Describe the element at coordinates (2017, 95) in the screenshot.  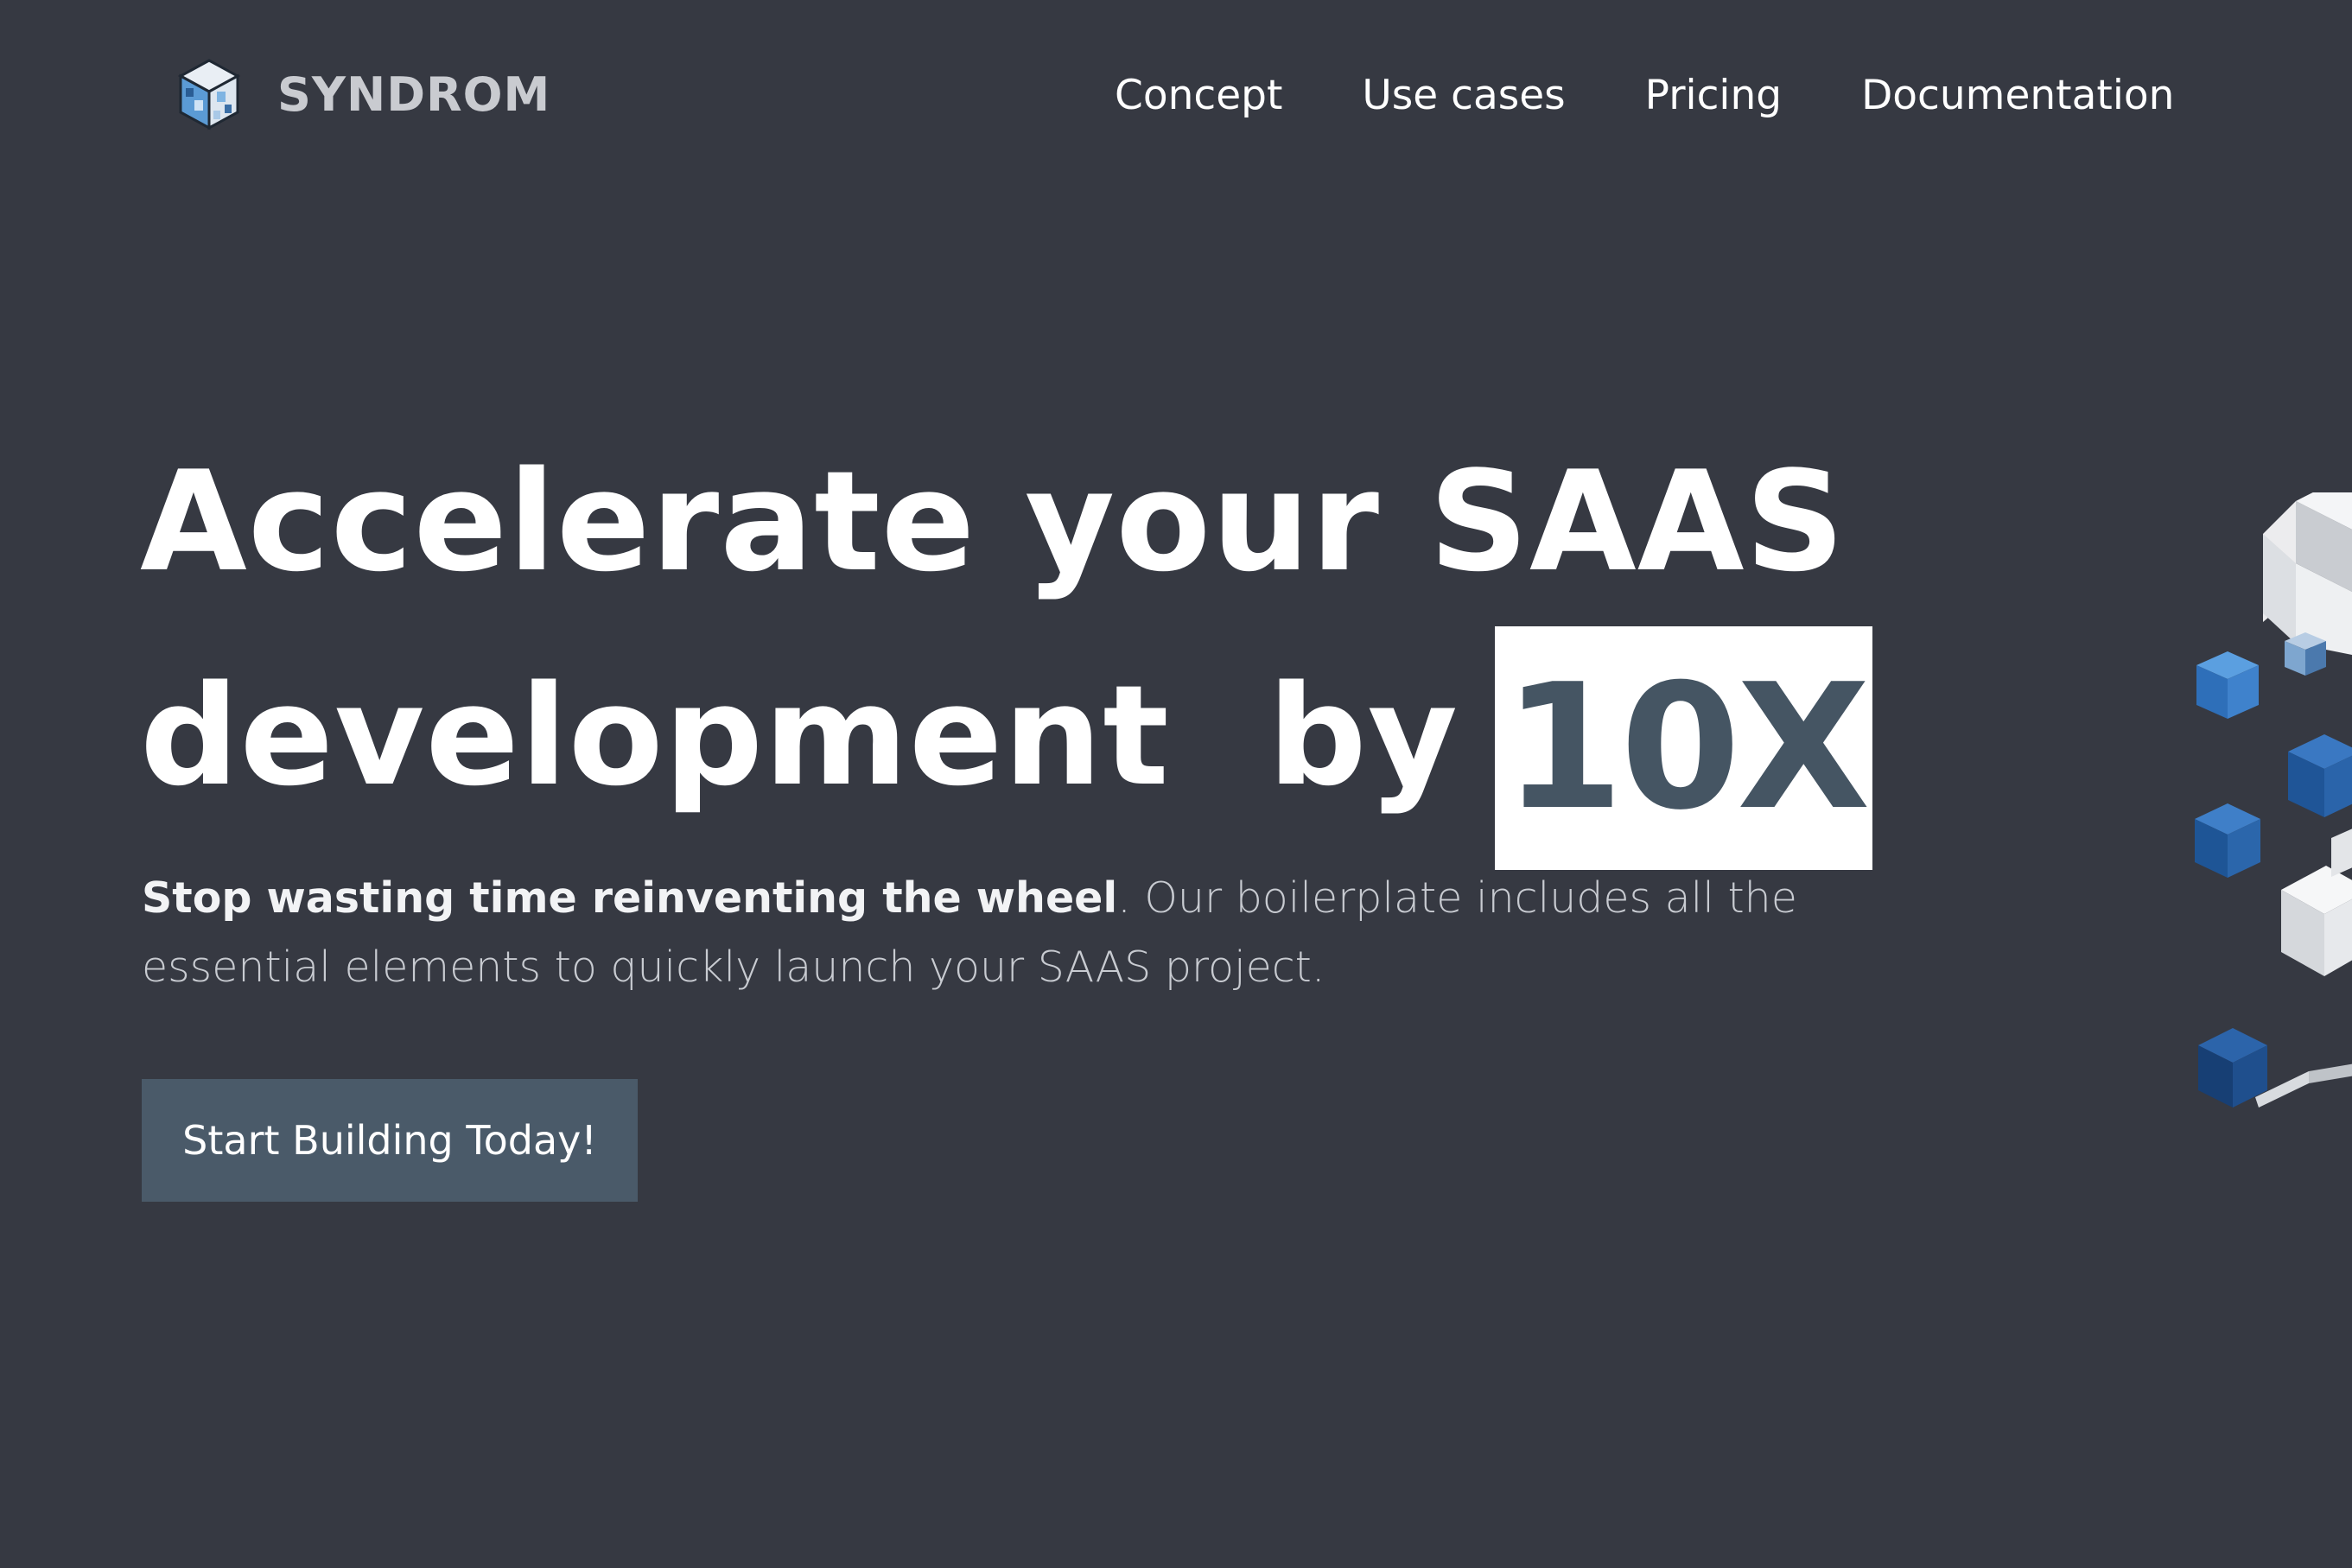
I see `nav-documentation: Documentation` at that location.